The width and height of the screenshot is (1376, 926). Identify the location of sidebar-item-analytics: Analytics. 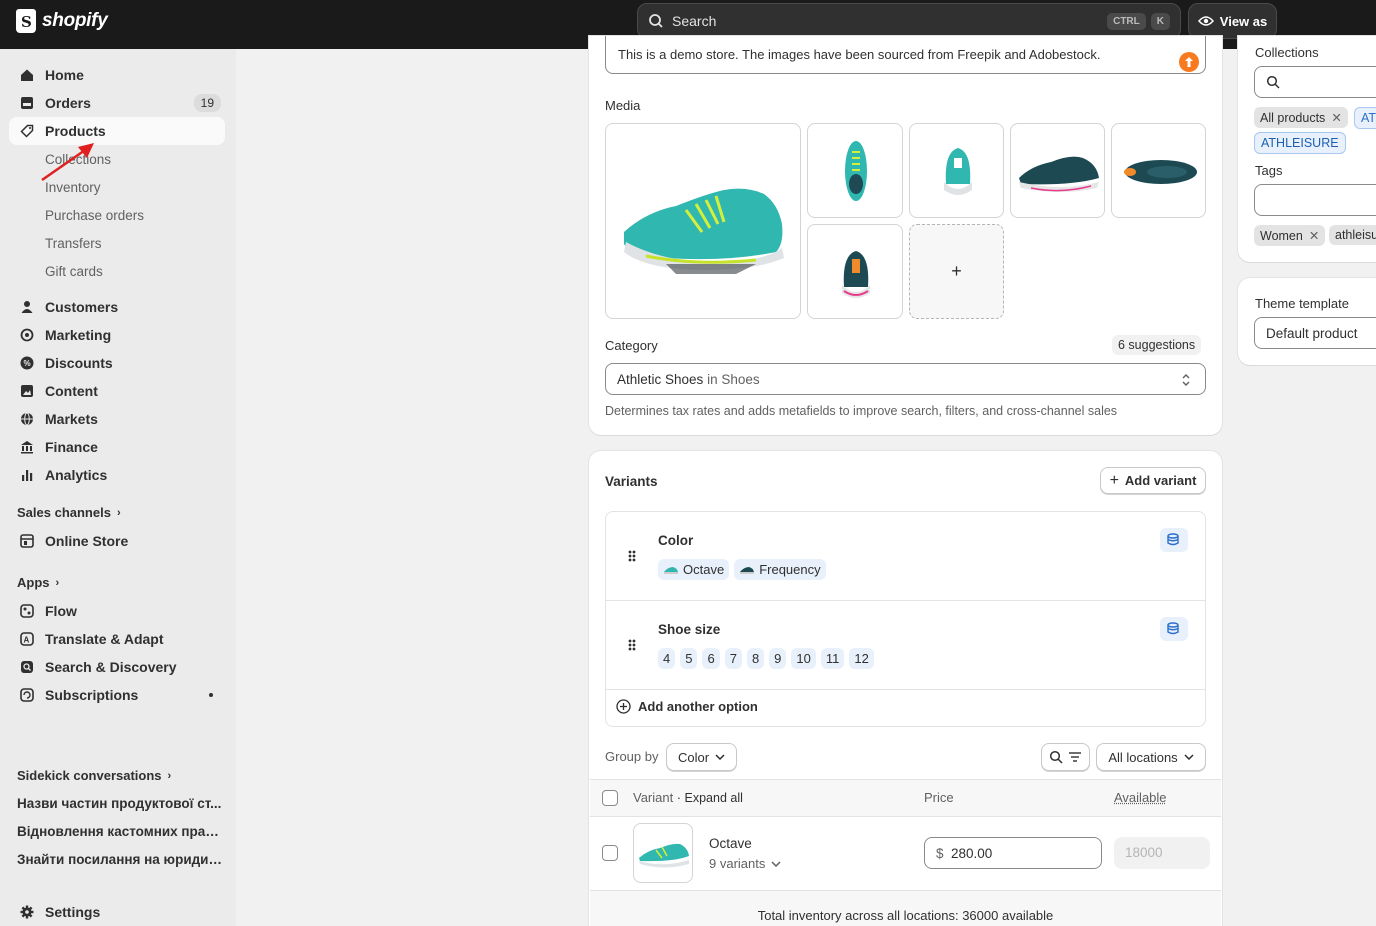
(117, 475).